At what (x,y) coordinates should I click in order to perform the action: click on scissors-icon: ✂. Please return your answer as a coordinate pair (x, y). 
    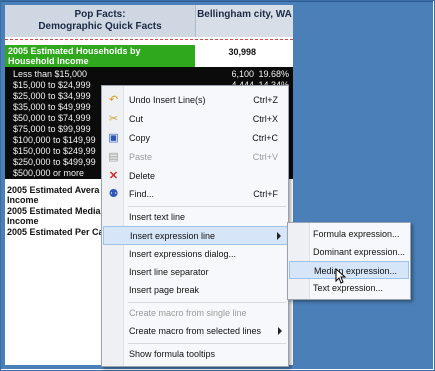
    Looking at the image, I should click on (113, 119).